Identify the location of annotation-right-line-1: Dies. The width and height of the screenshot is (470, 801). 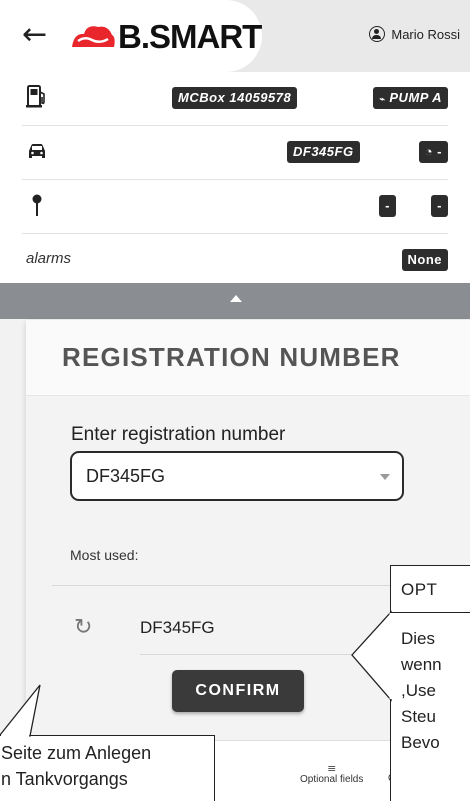
(418, 638).